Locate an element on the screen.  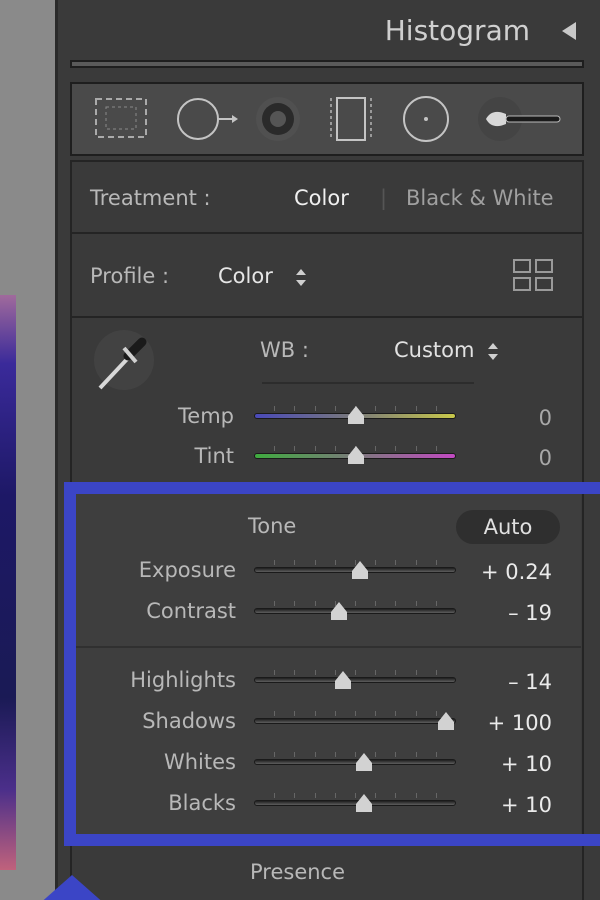
wb-underline is located at coordinates (368, 383).